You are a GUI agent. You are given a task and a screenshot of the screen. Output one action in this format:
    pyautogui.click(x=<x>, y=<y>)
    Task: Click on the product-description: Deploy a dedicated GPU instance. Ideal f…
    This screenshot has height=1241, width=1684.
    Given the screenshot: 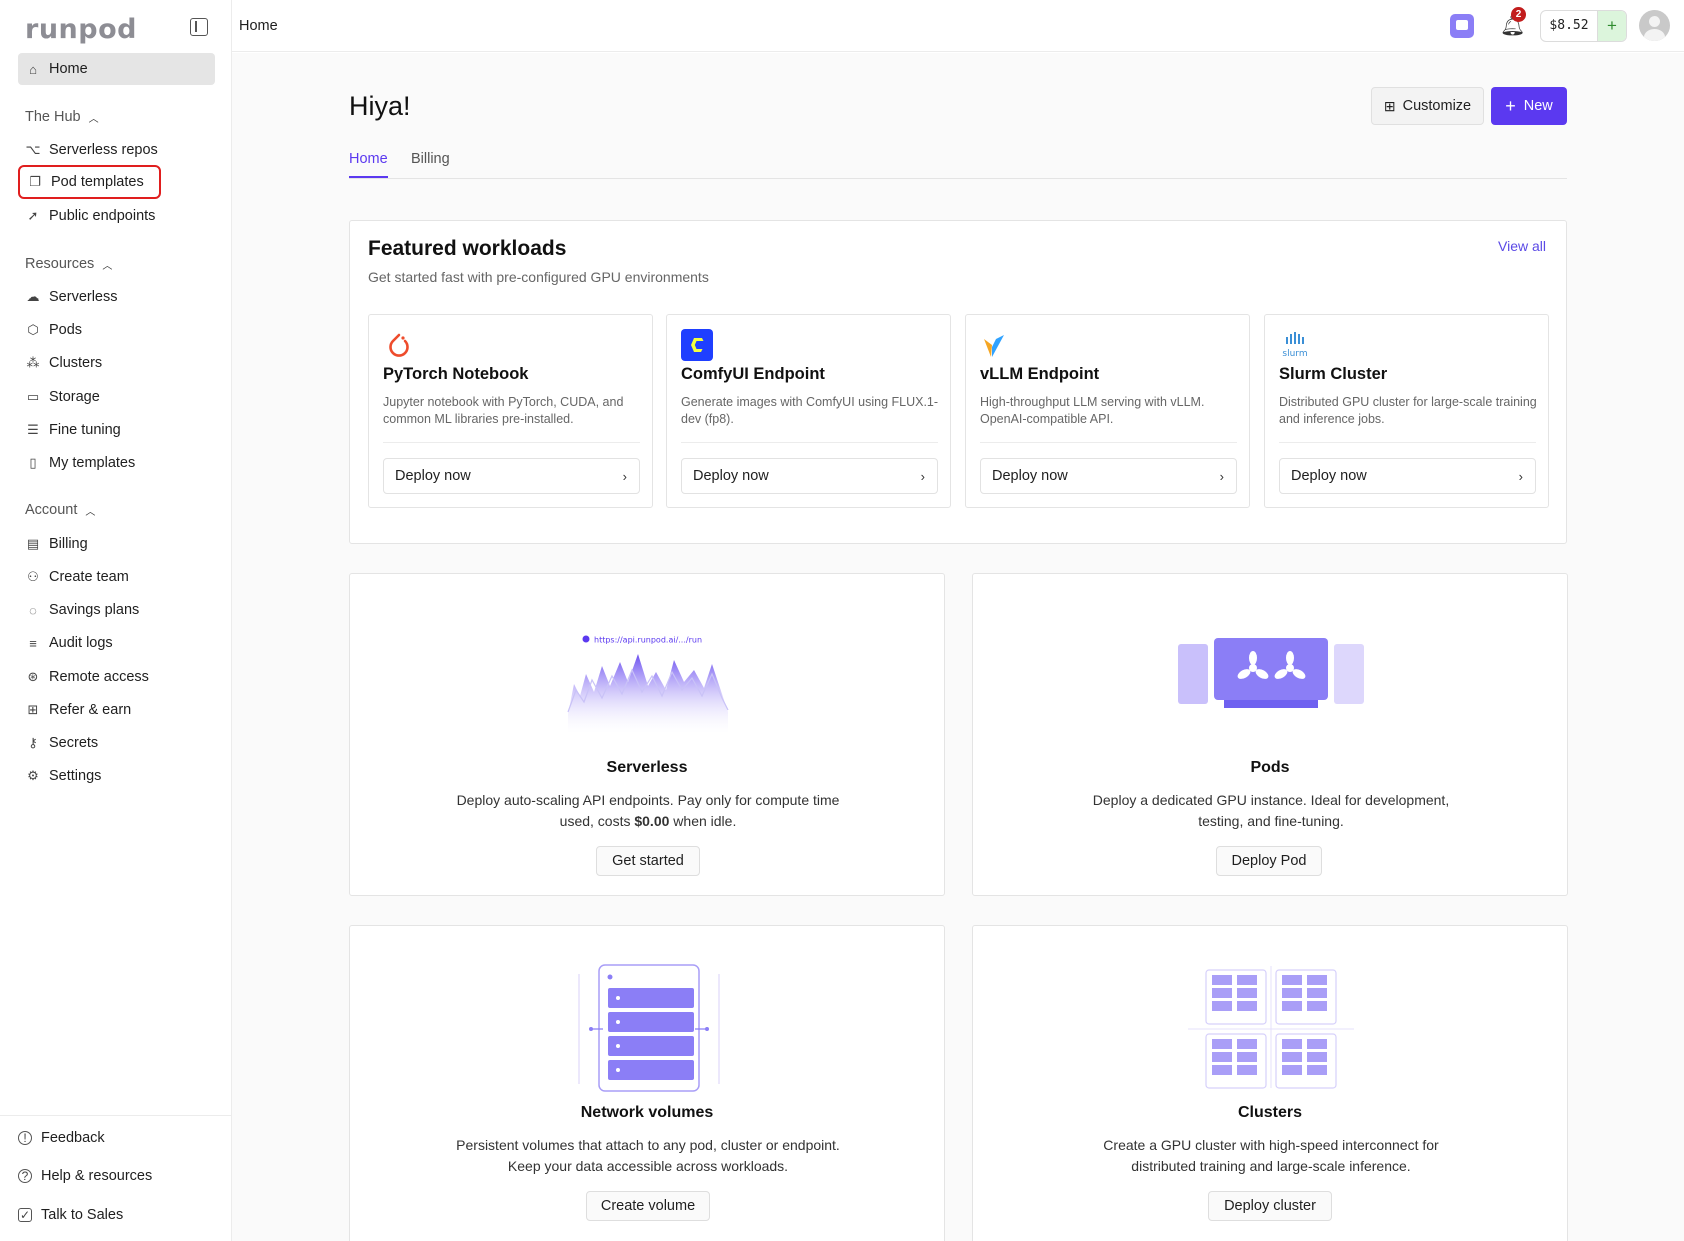 What is the action you would take?
    pyautogui.click(x=1271, y=810)
    